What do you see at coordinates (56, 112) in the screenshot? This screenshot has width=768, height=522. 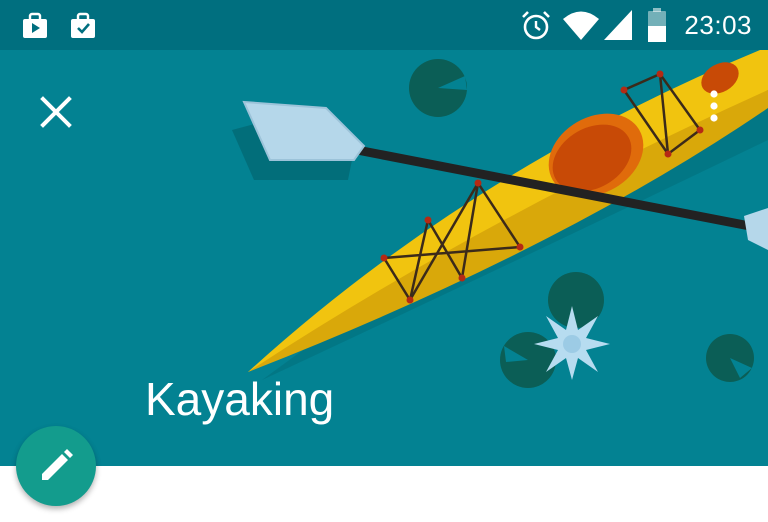 I see `close-icon` at bounding box center [56, 112].